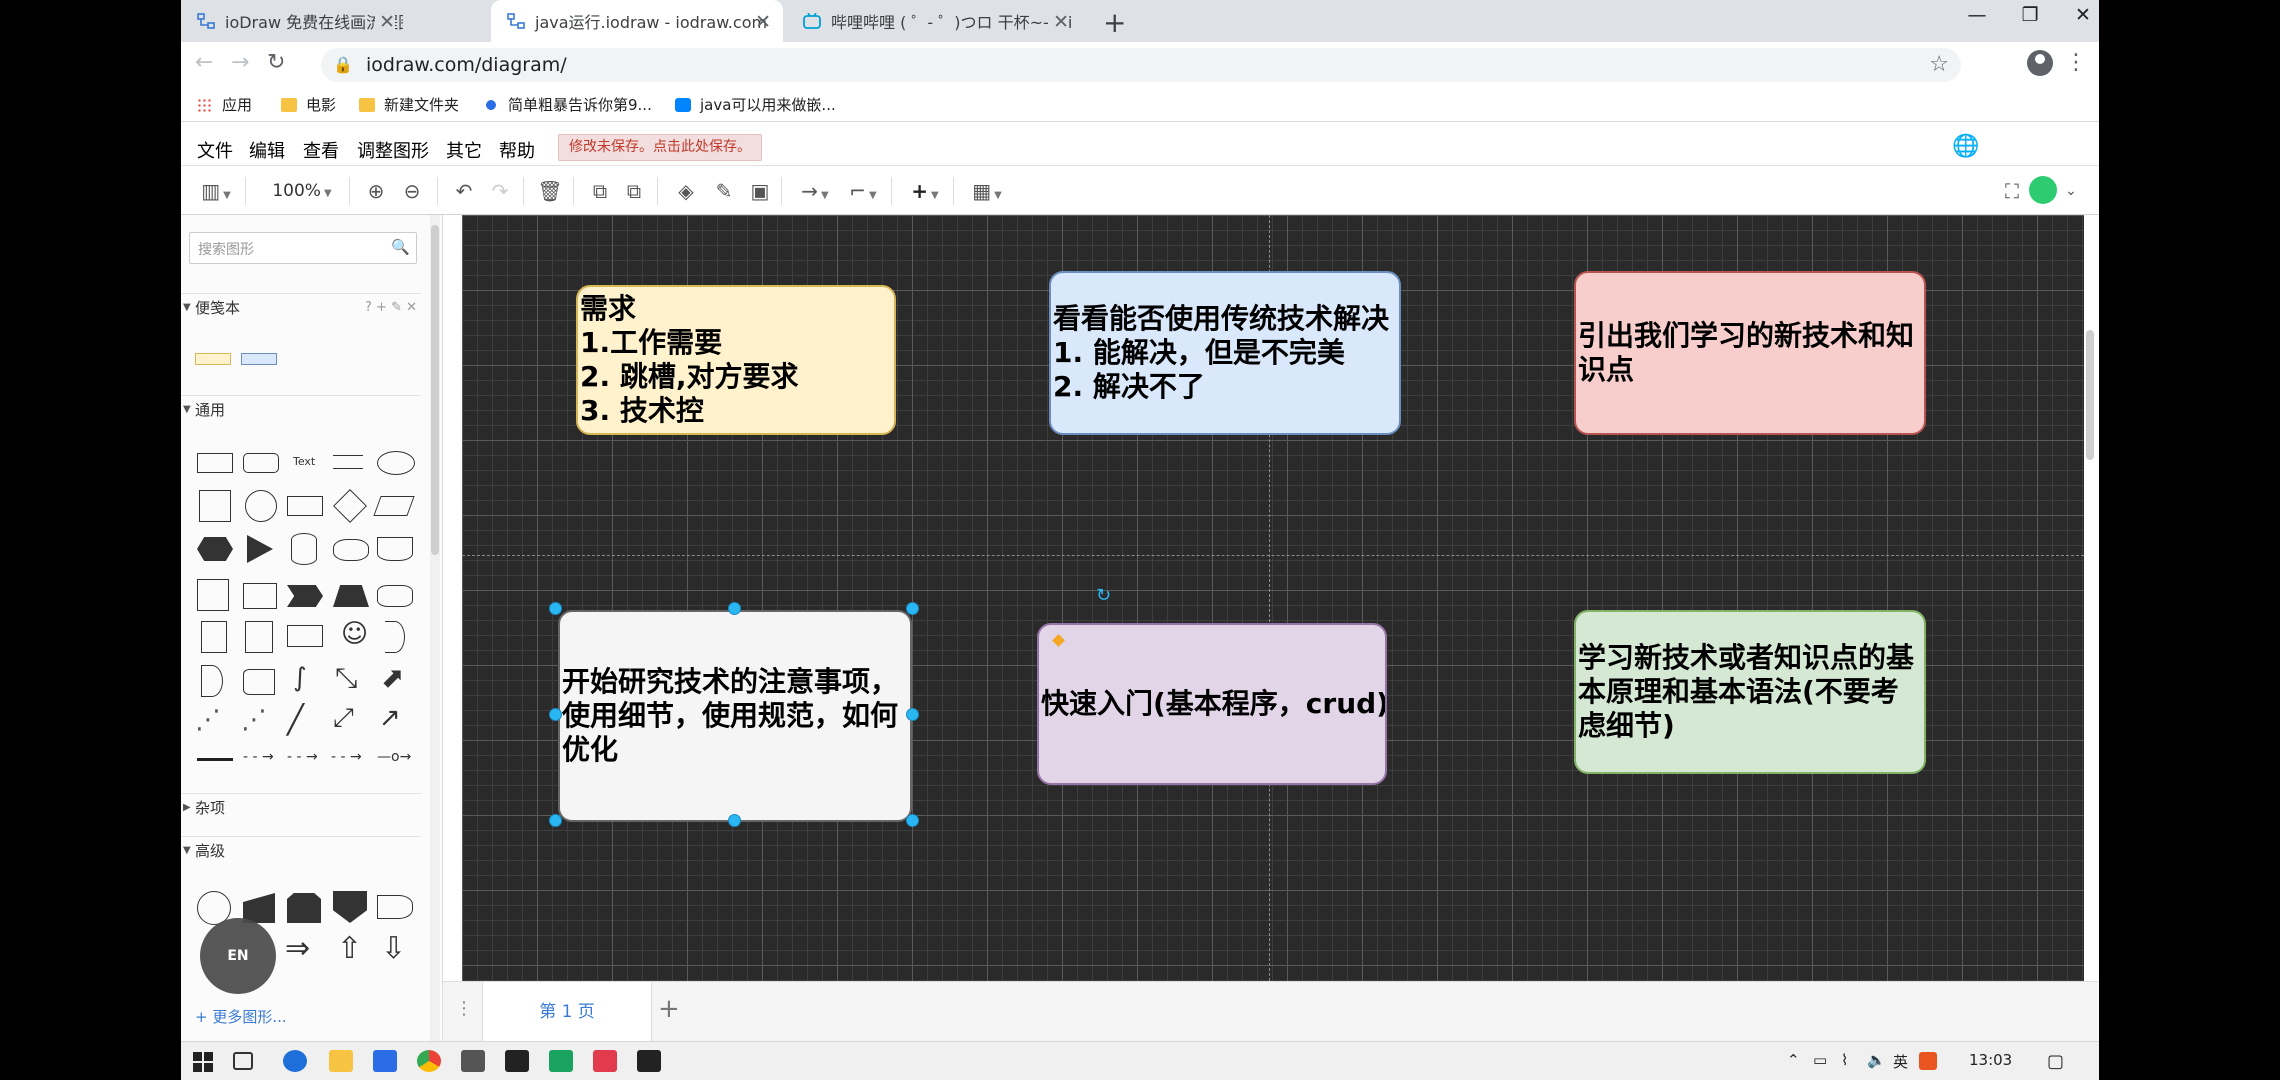 The image size is (2280, 1080). Describe the element at coordinates (354, 634) in the screenshot. I see `actor-shape: ☺` at that location.